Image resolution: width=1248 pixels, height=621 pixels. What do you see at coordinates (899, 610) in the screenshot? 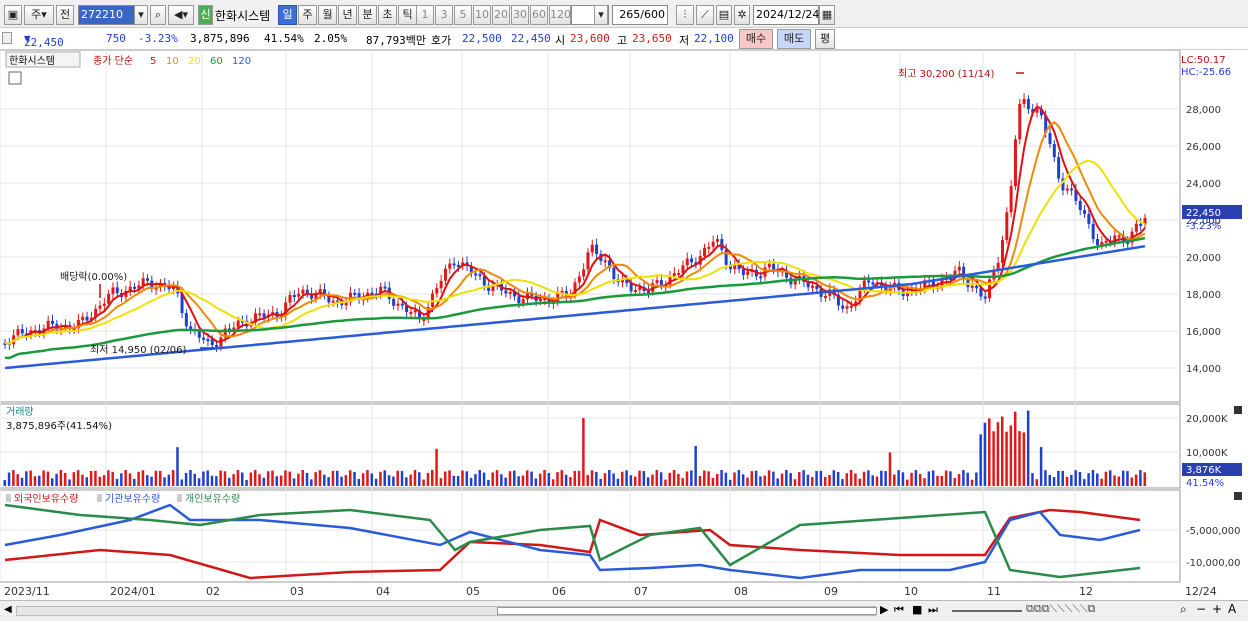
I see `first-icon: ⏮` at bounding box center [899, 610].